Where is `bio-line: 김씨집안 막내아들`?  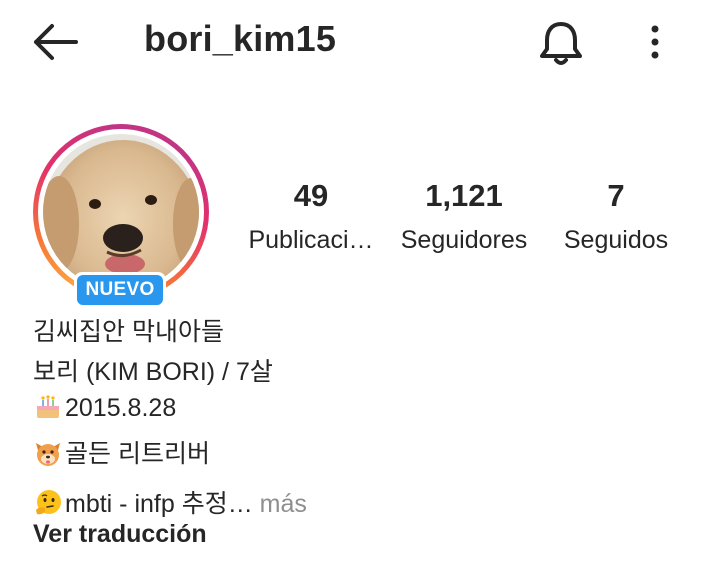
bio-line: 김씨집안 막내아들 is located at coordinates (128, 332).